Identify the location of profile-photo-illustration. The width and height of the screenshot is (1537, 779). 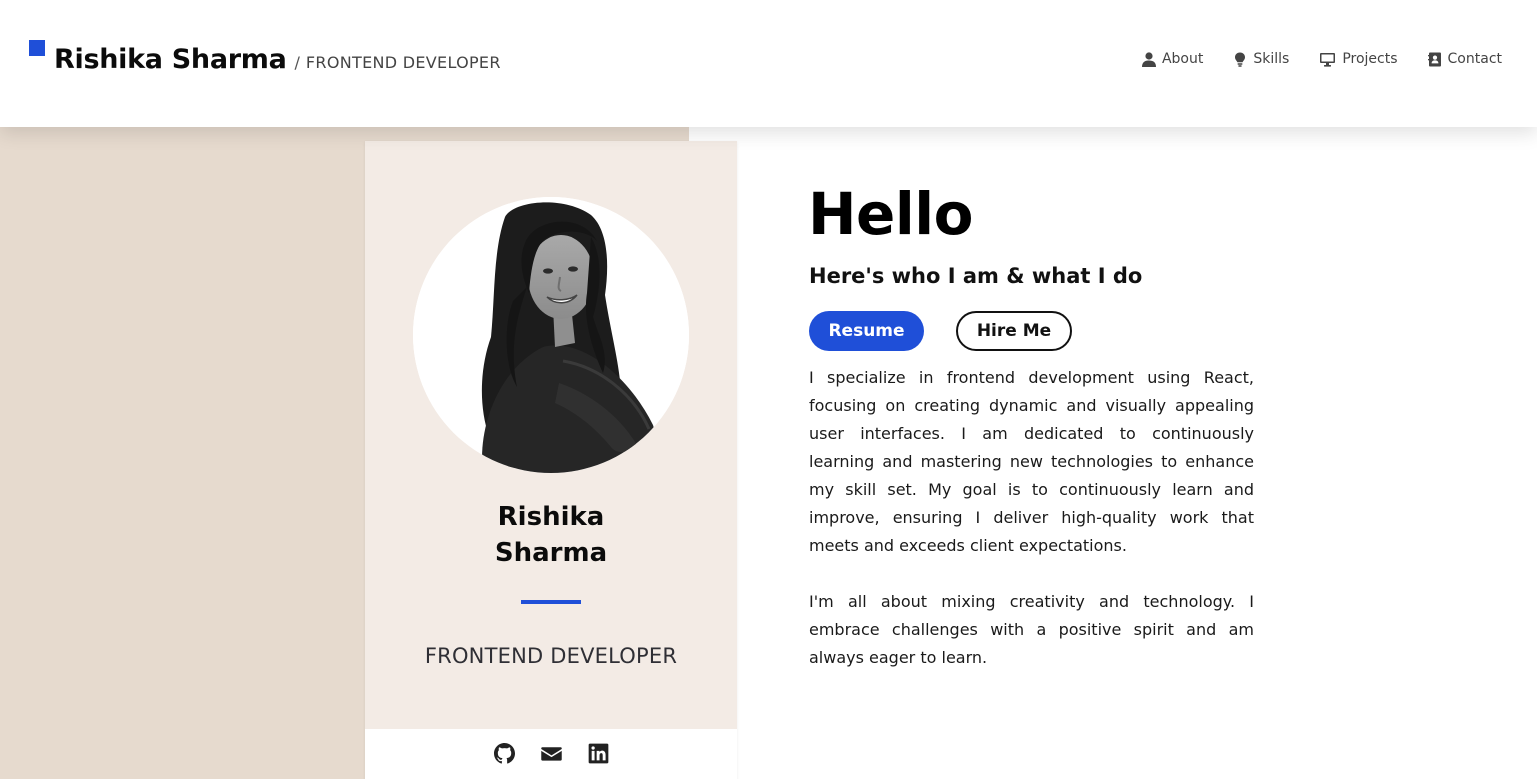
(551, 335).